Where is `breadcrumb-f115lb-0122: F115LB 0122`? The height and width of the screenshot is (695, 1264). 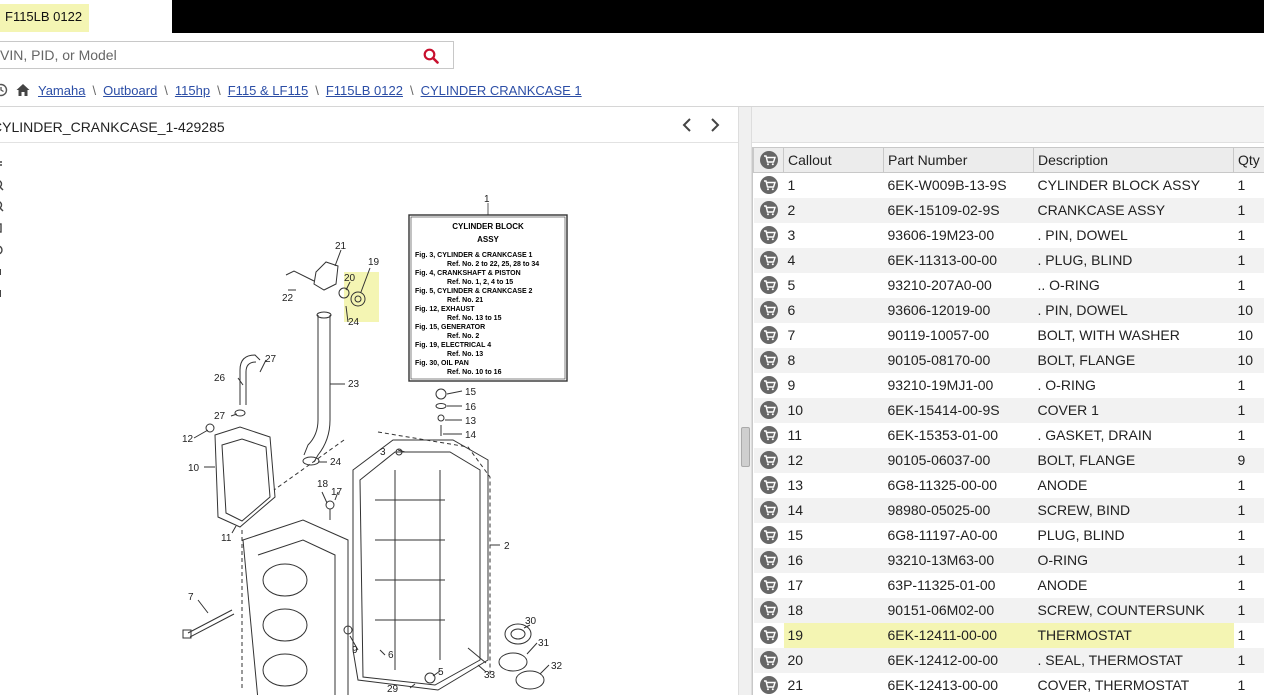 breadcrumb-f115lb-0122: F115LB 0122 is located at coordinates (364, 90).